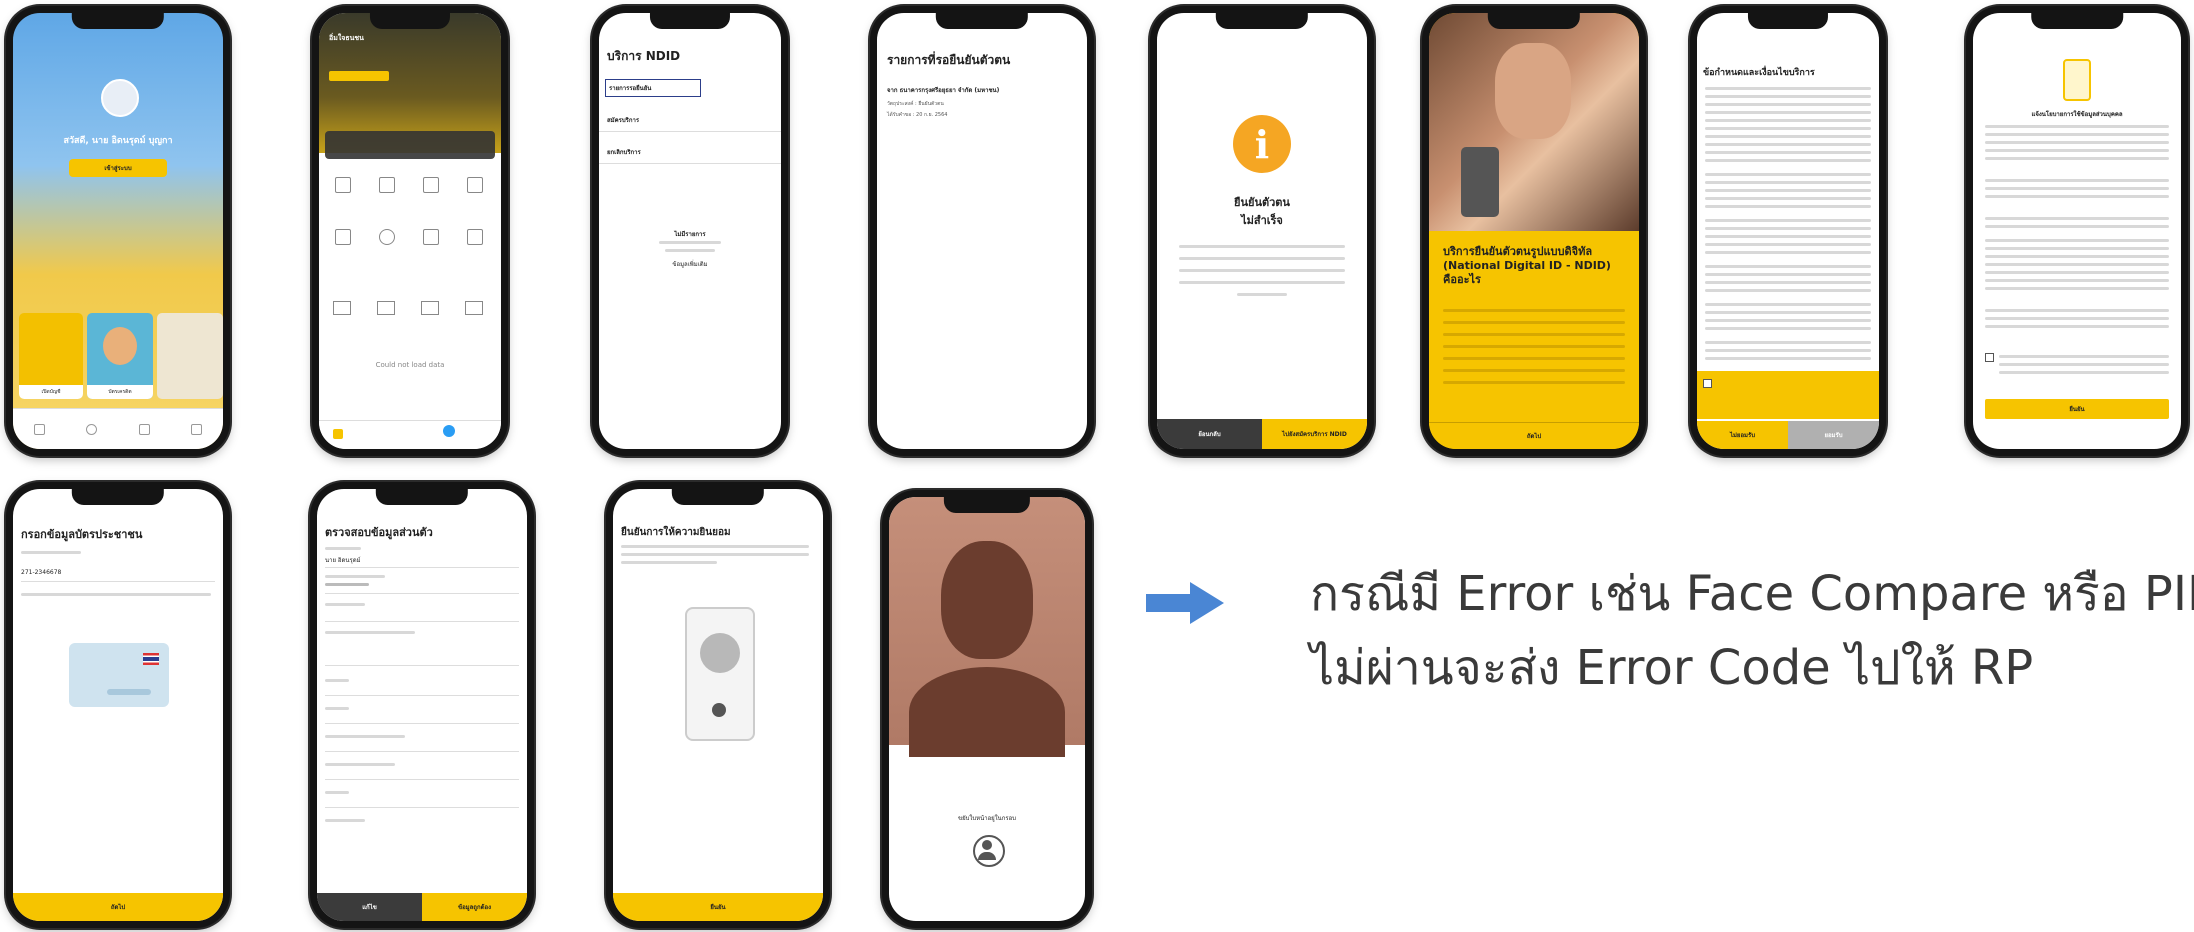 This screenshot has height=932, width=2194. I want to click on phone-document-icon, so click(2077, 80).